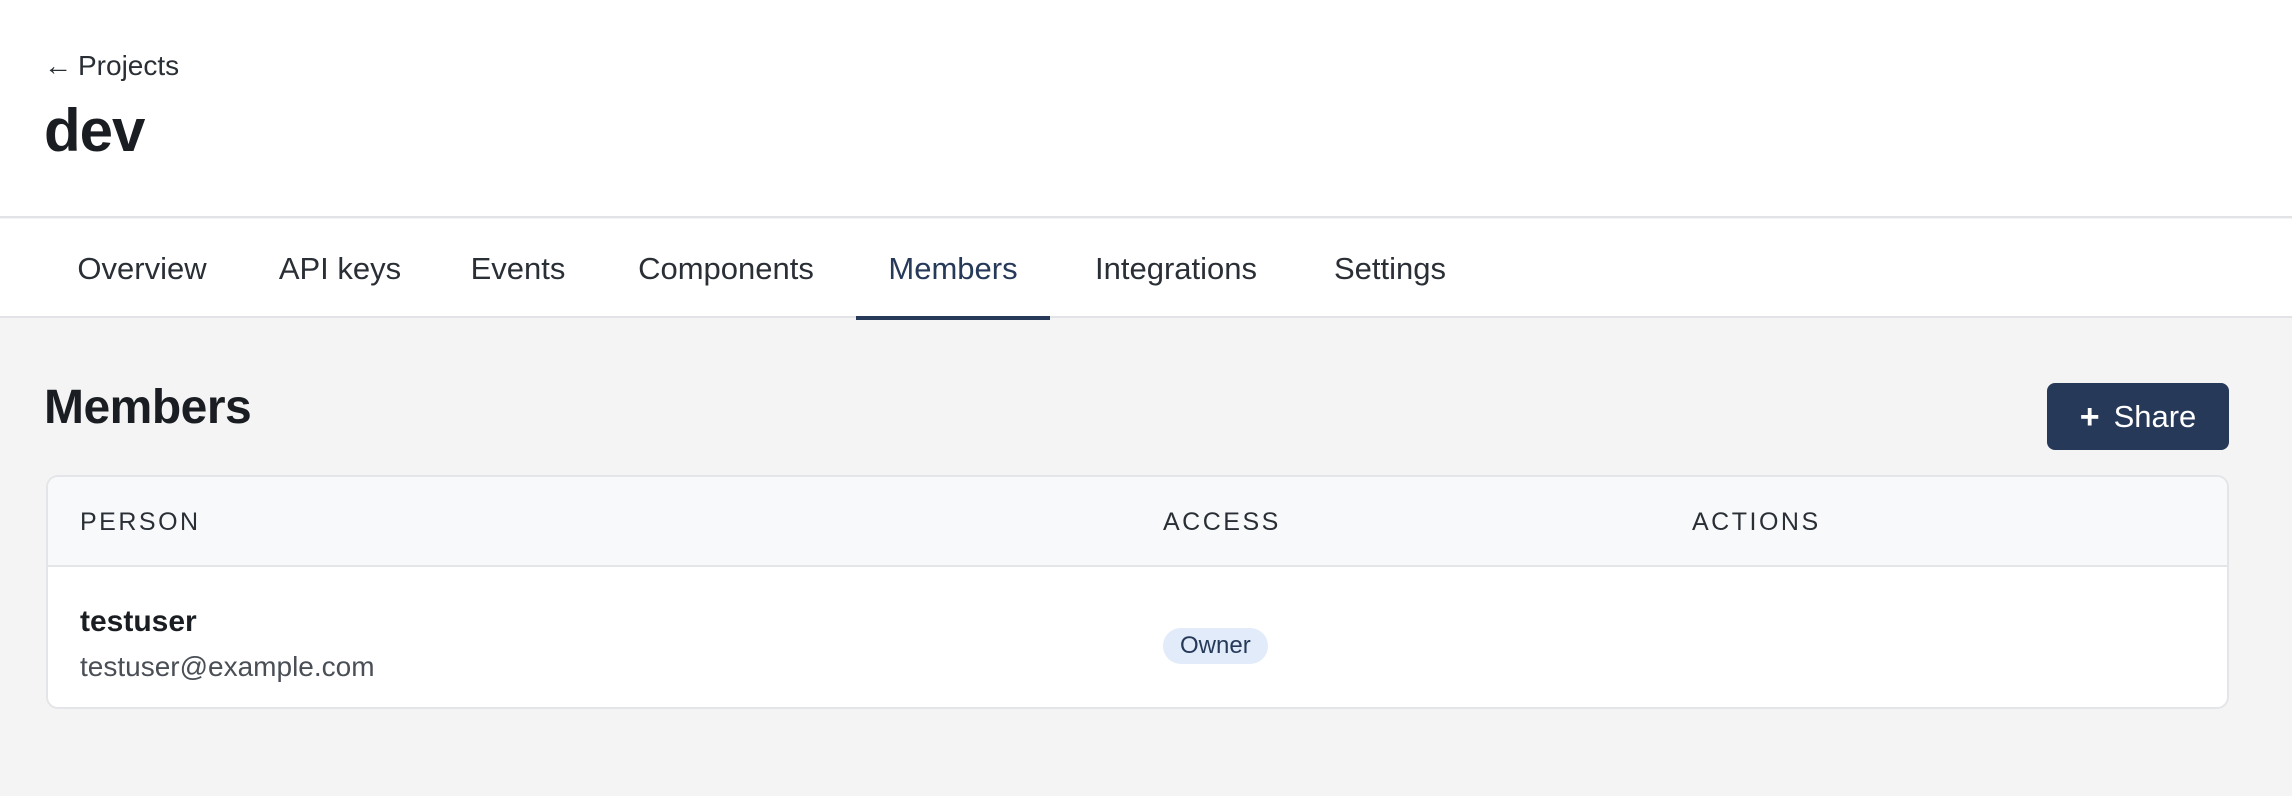  I want to click on tab-integrations: Integrations, so click(1176, 268).